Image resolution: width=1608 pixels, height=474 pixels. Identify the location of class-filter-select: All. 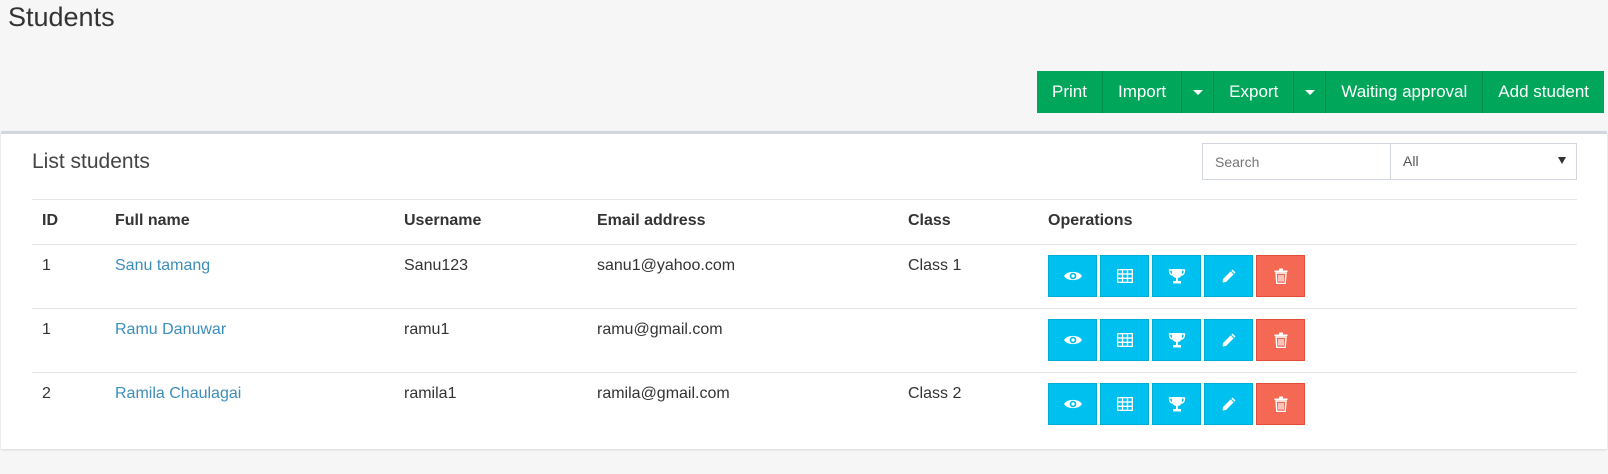
(1483, 161).